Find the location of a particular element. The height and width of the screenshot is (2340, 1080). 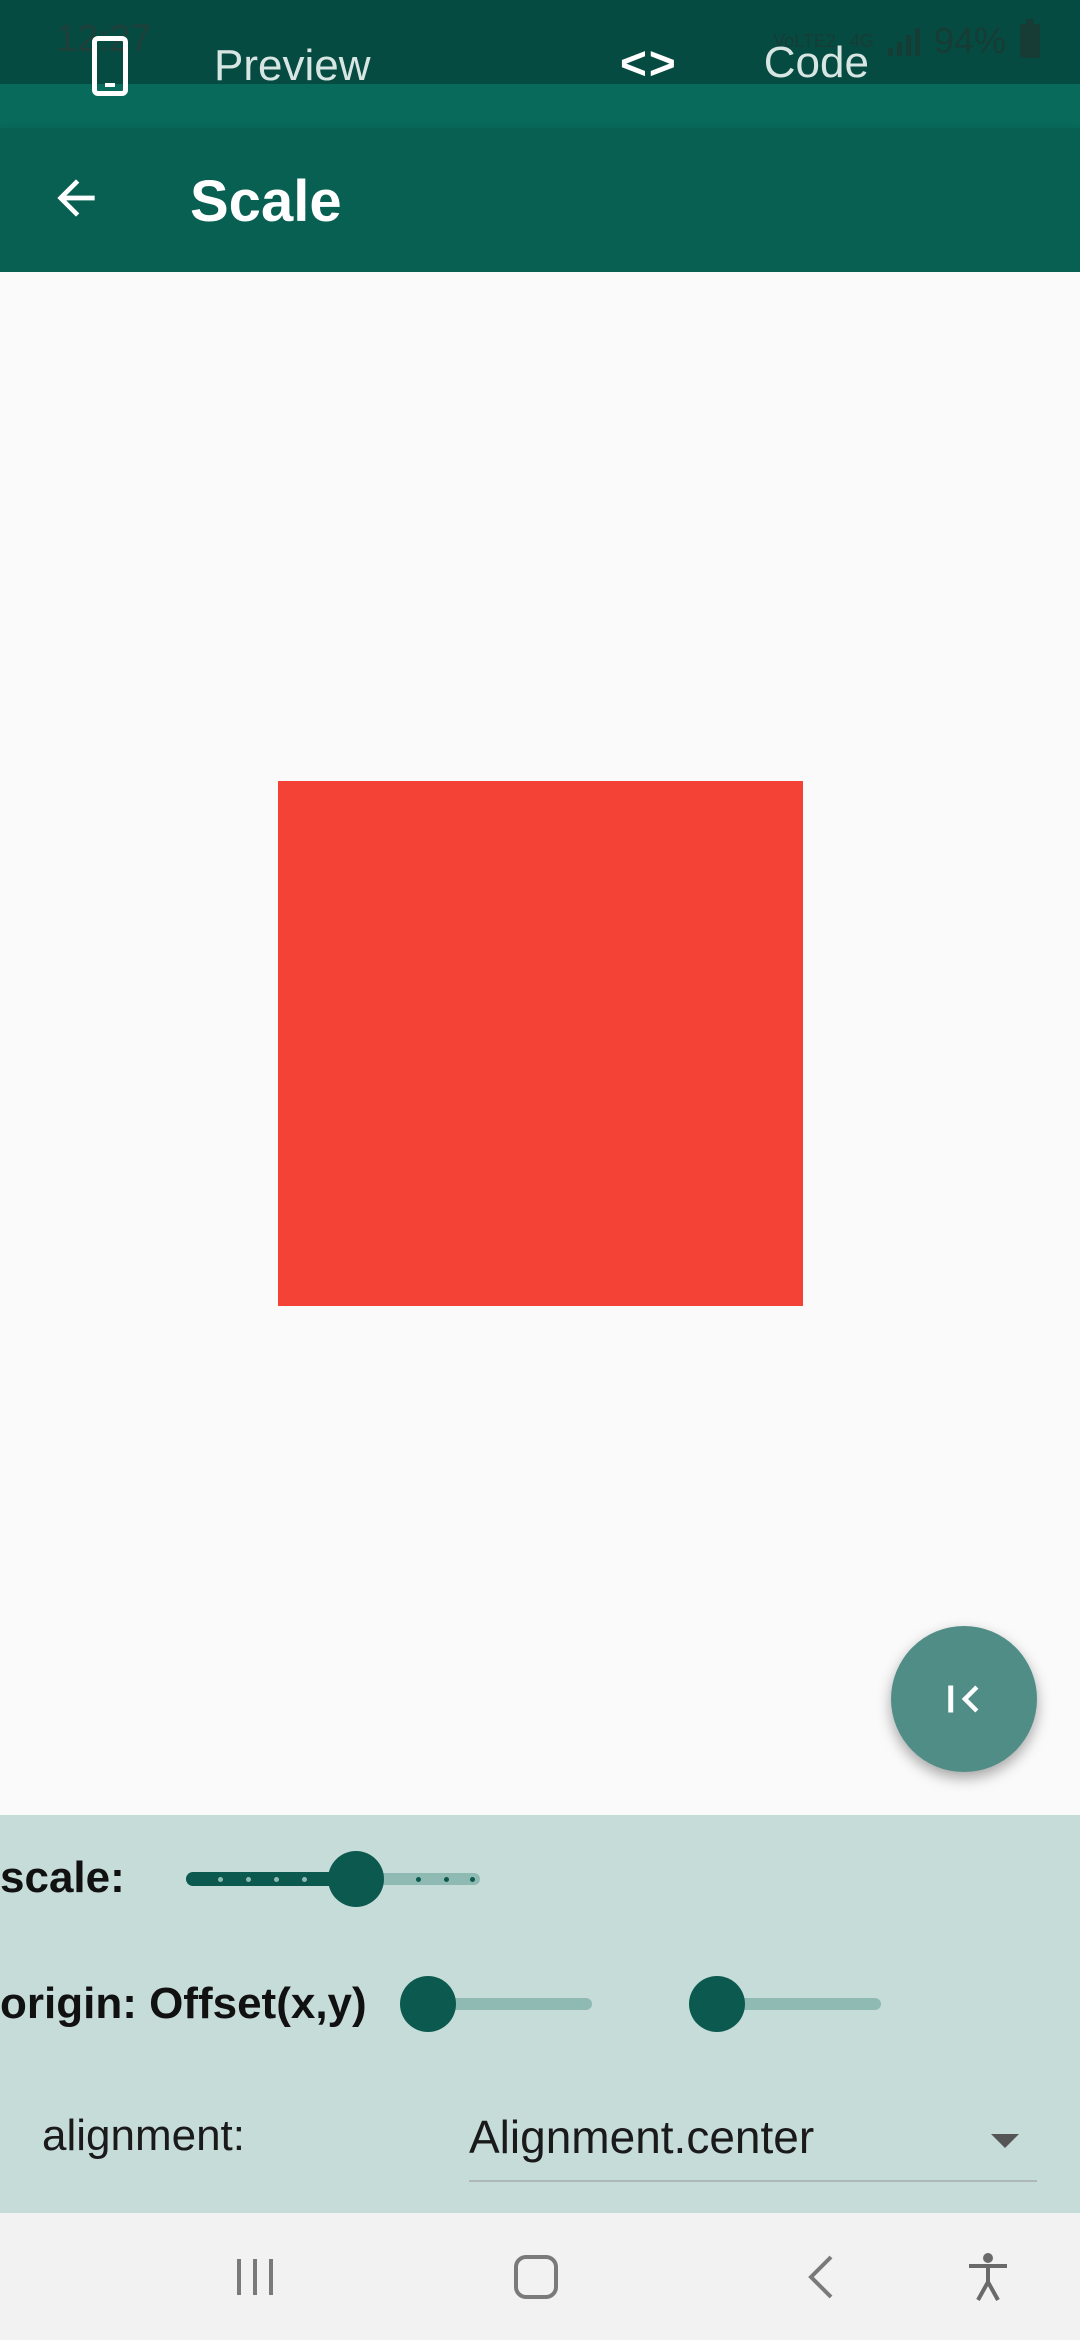

battery-icon is located at coordinates (1030, 38).